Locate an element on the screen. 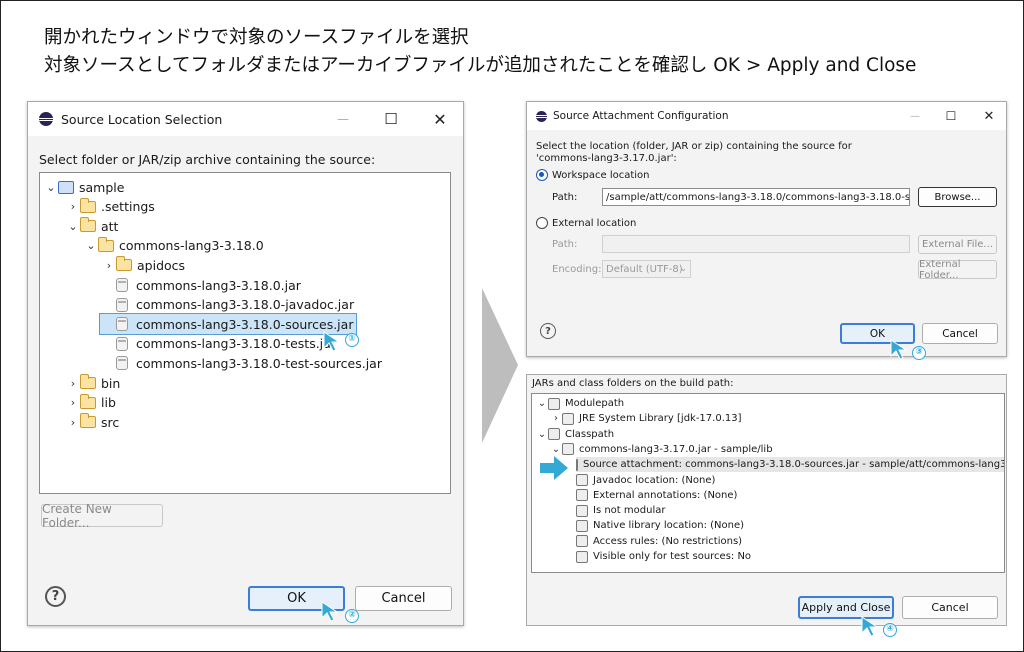 This screenshot has height=652, width=1024. external-location-radio is located at coordinates (542, 223).